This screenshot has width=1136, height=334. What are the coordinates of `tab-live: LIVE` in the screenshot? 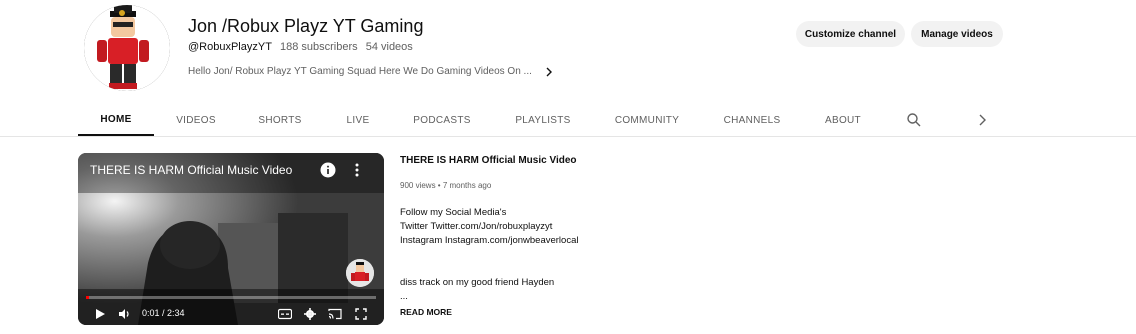 It's located at (358, 120).